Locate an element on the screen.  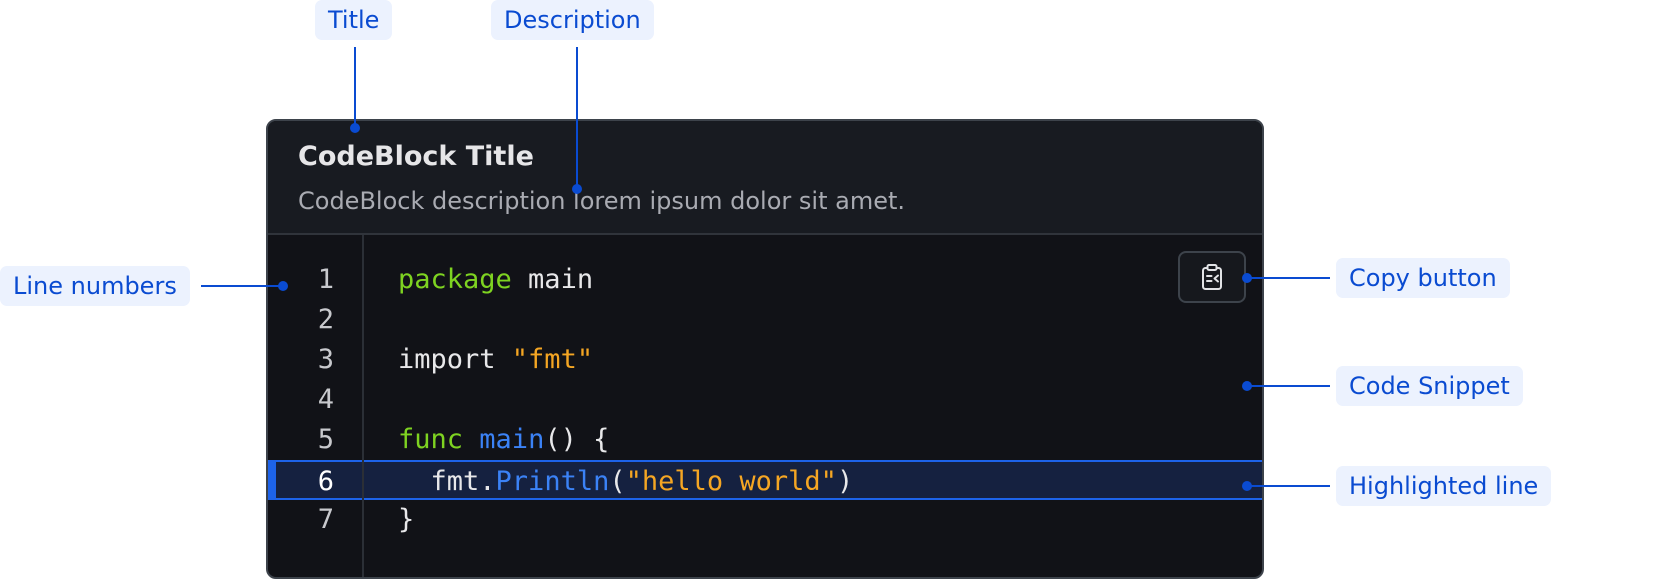
code-line: 4 is located at coordinates (765, 400).